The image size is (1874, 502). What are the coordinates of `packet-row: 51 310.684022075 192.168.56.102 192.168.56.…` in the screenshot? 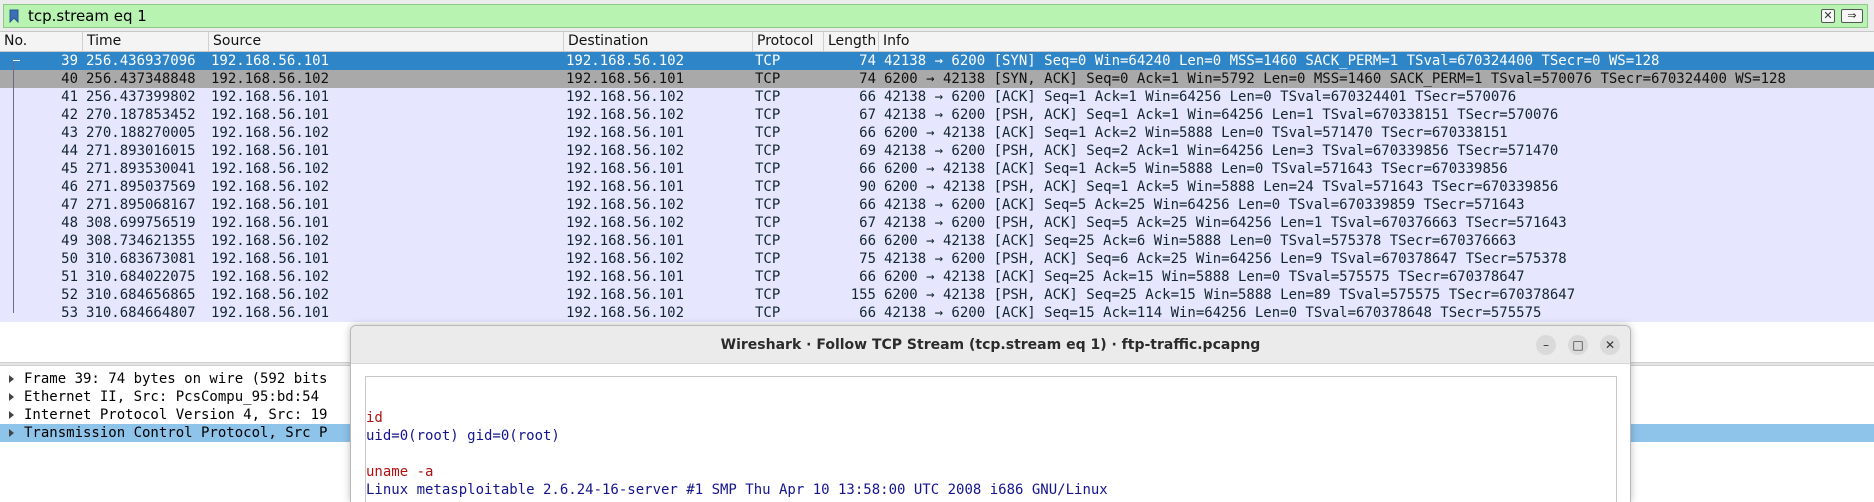 It's located at (937, 277).